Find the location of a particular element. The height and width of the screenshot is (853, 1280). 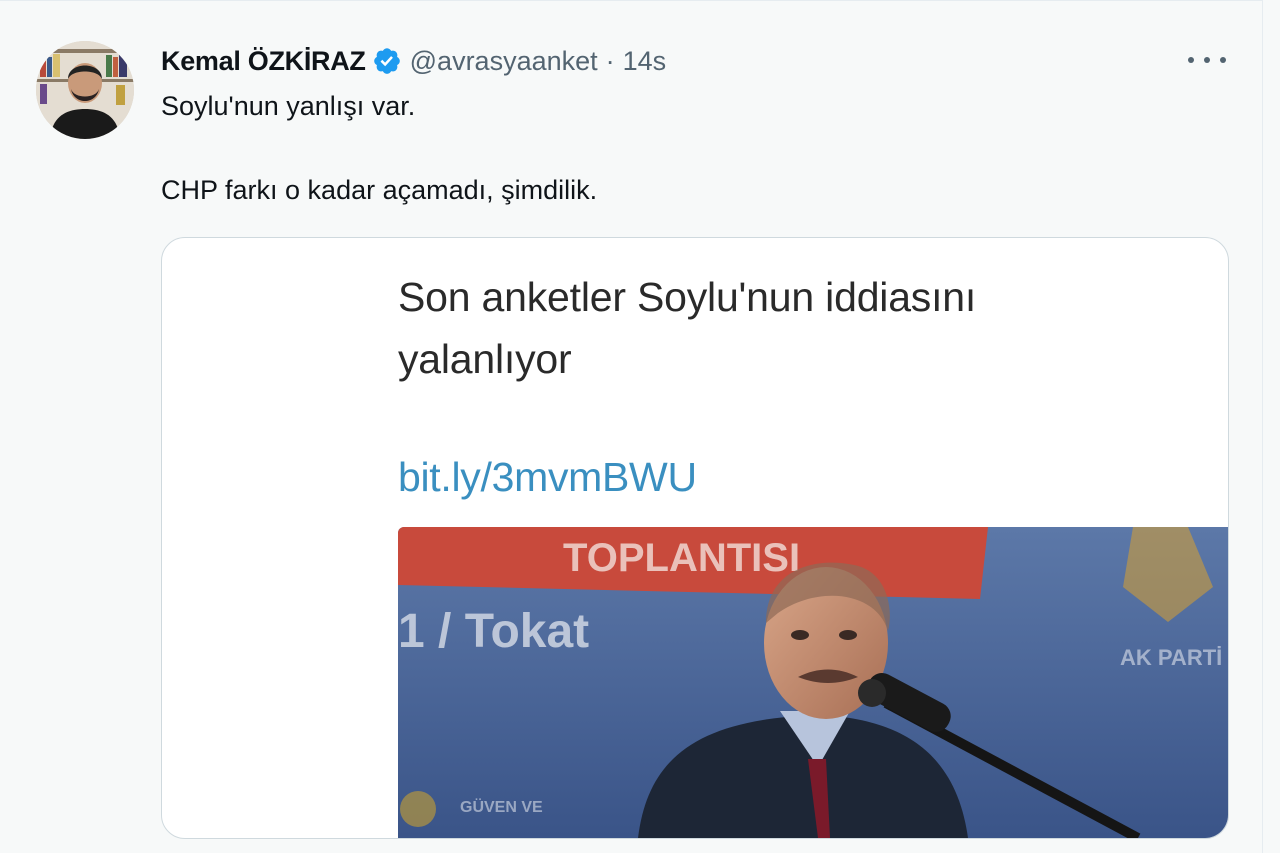

tweet-header: Kemal ÖZKİRAZ @avrasyaanket · 14s is located at coordinates (413, 61).